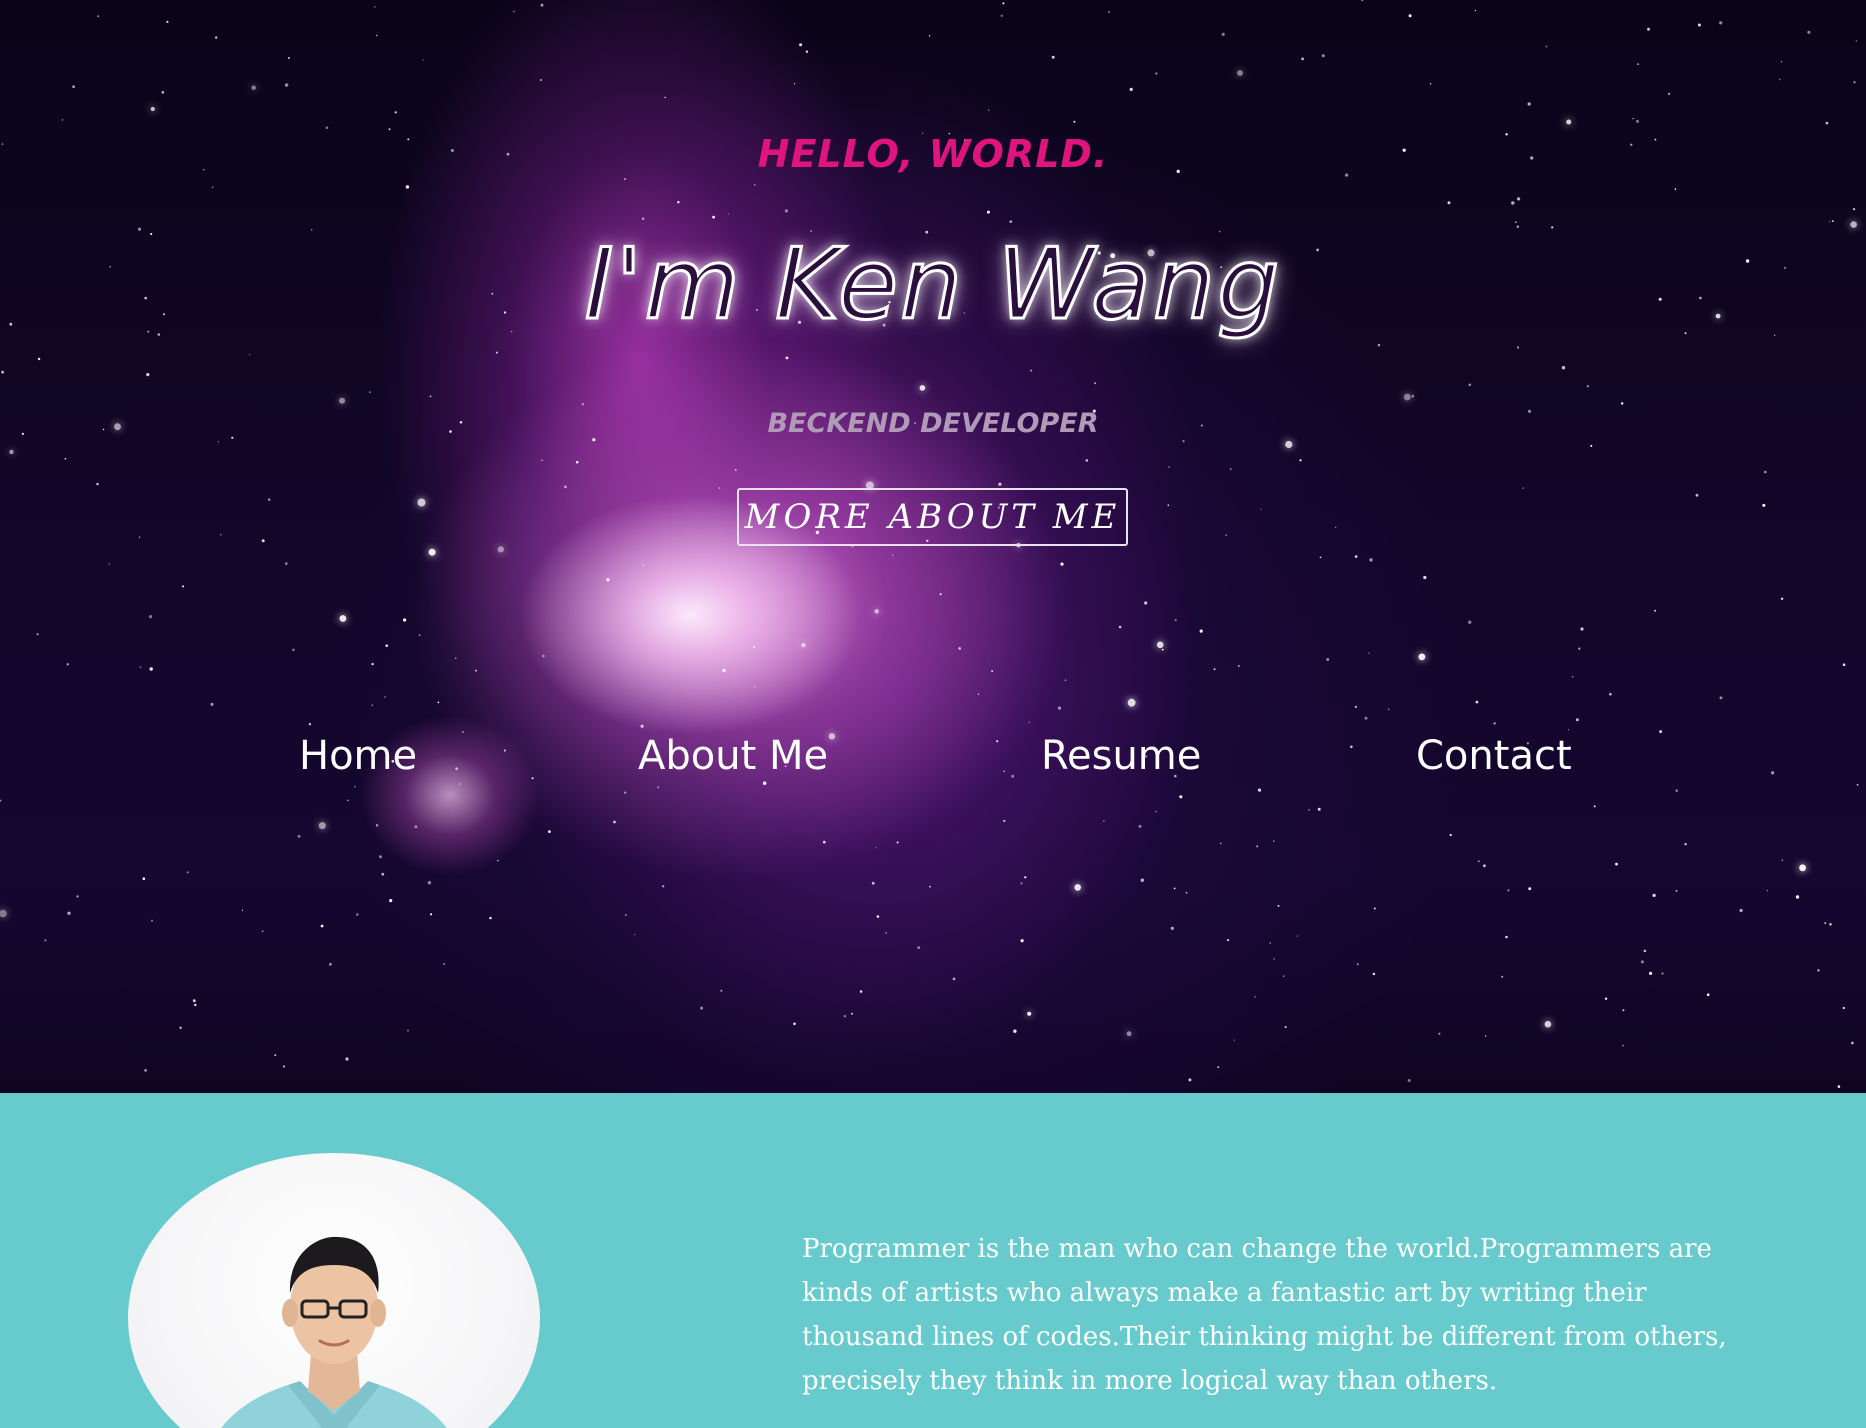 The image size is (1866, 1428). I want to click on person-portrait-image, so click(334, 1332).